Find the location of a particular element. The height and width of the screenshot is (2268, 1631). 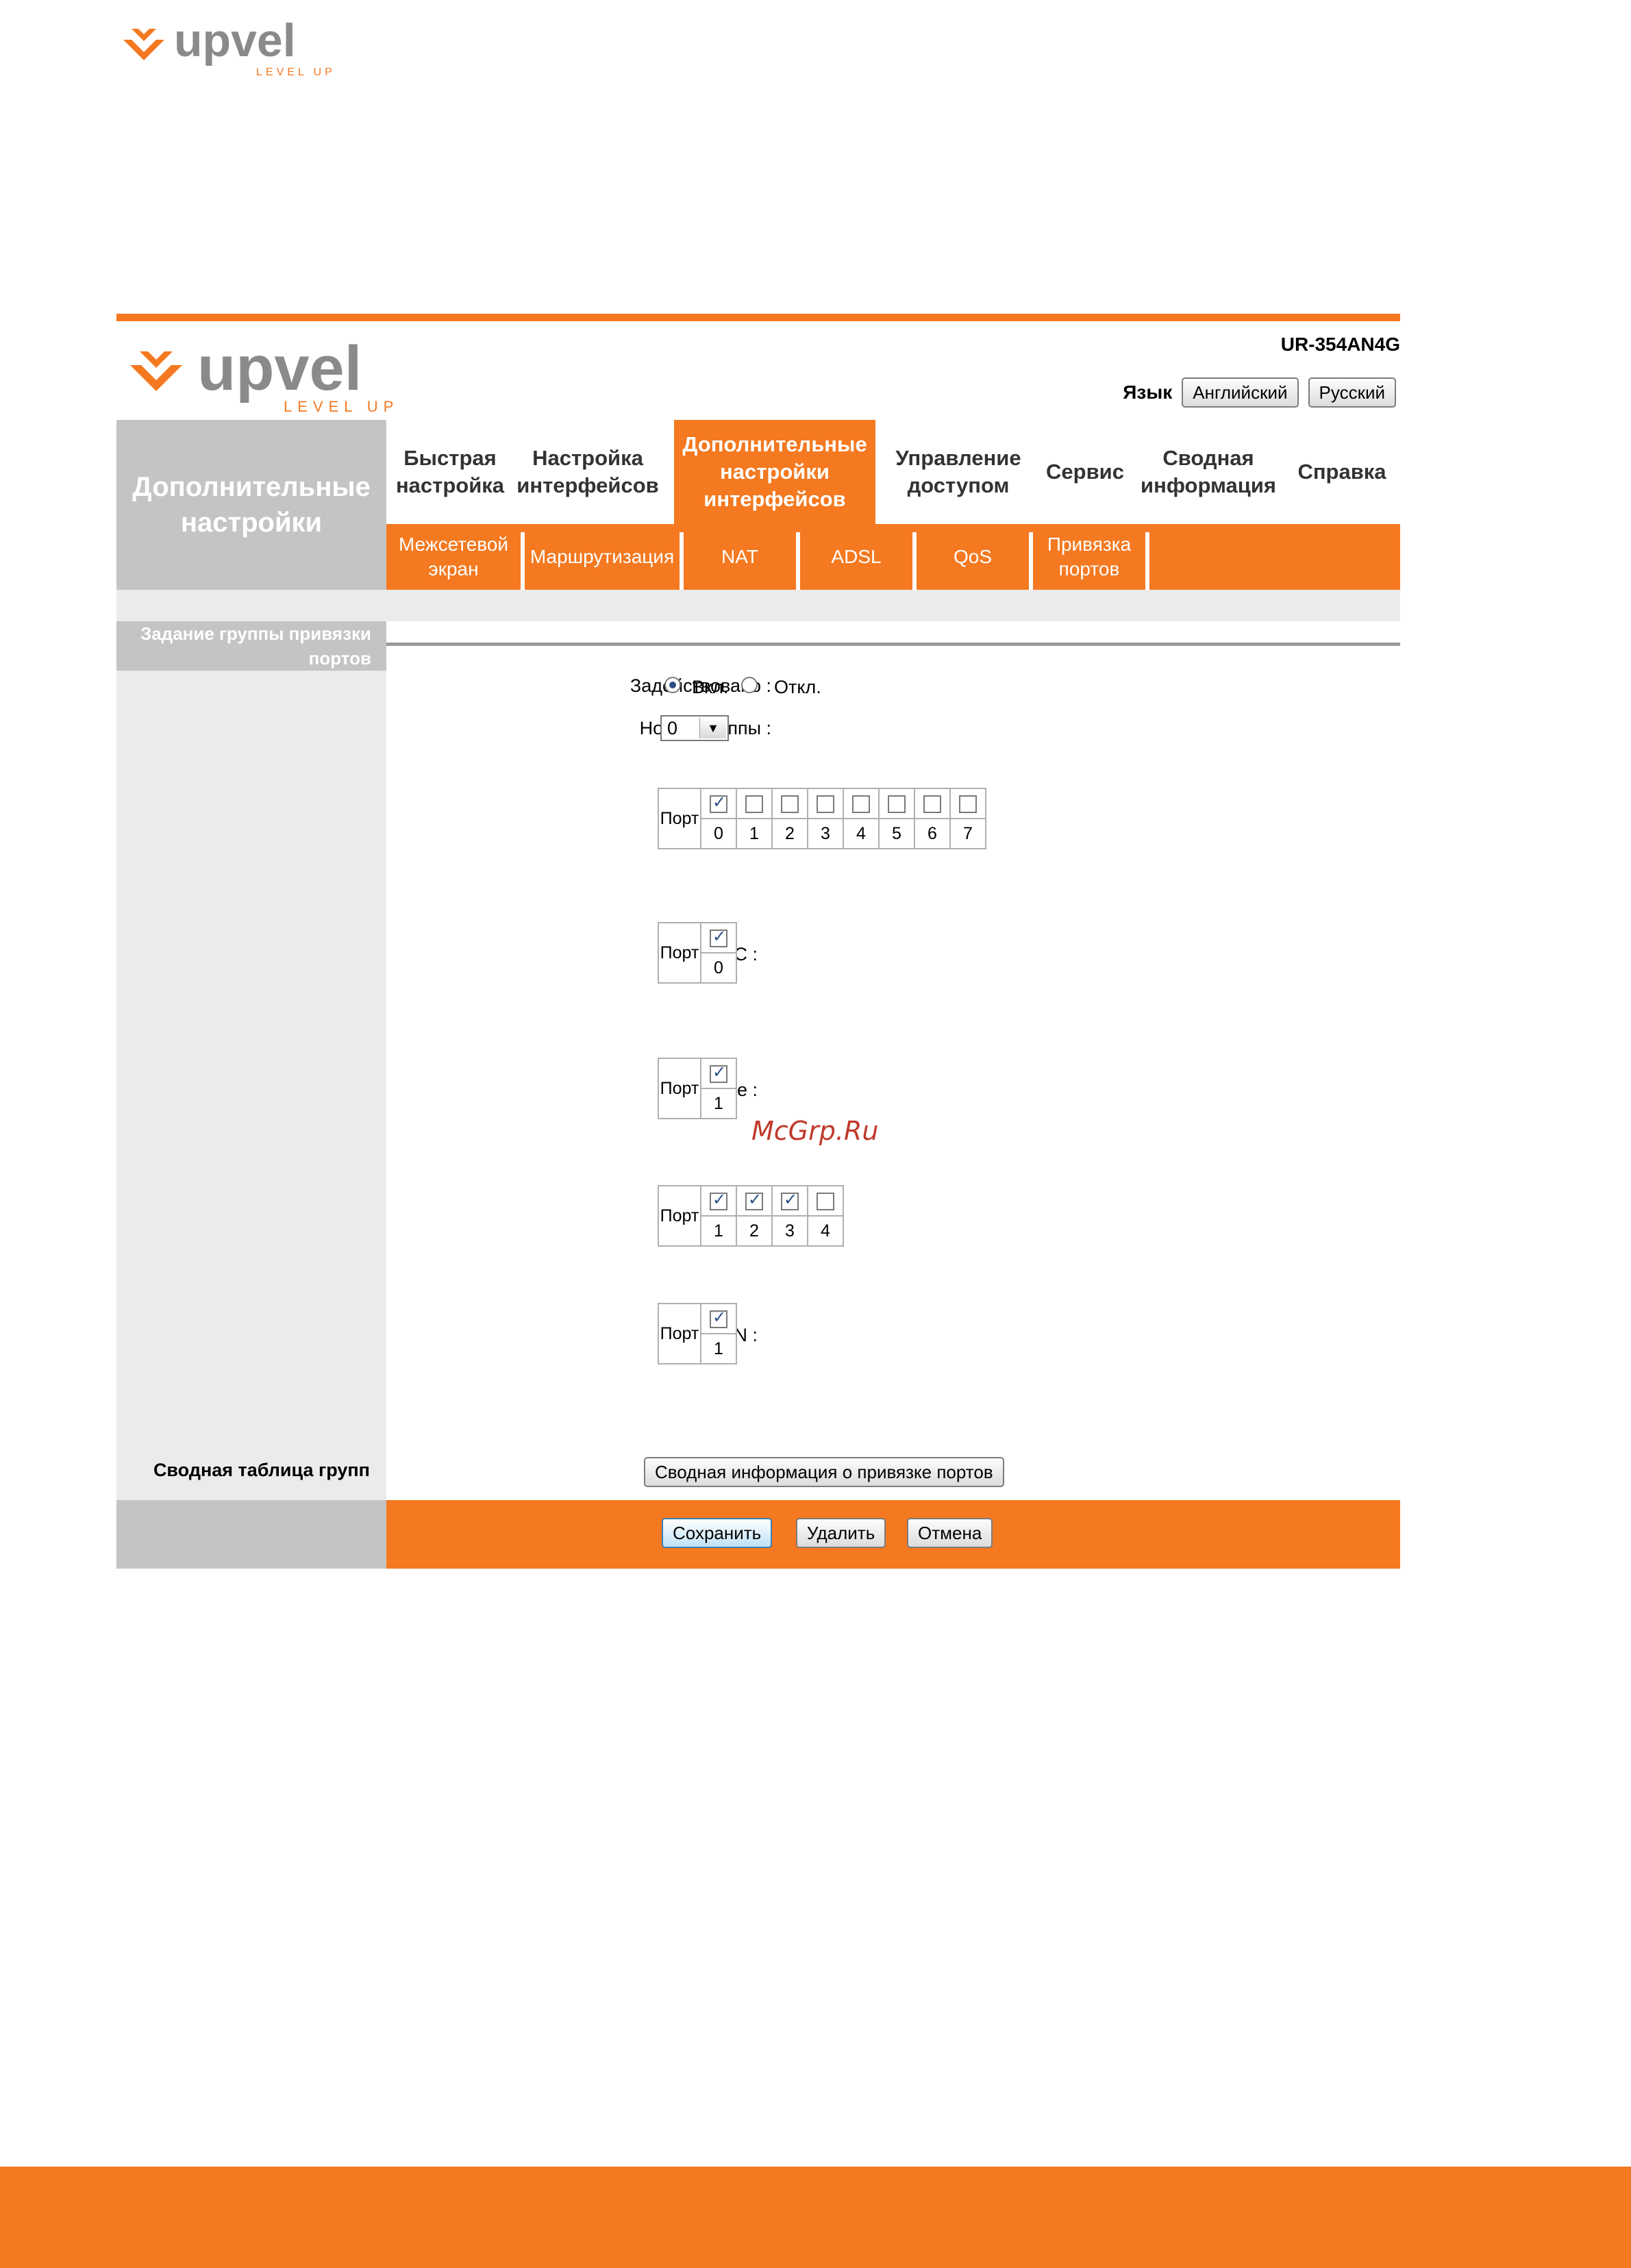

cancel-button: Отмена is located at coordinates (950, 1533).